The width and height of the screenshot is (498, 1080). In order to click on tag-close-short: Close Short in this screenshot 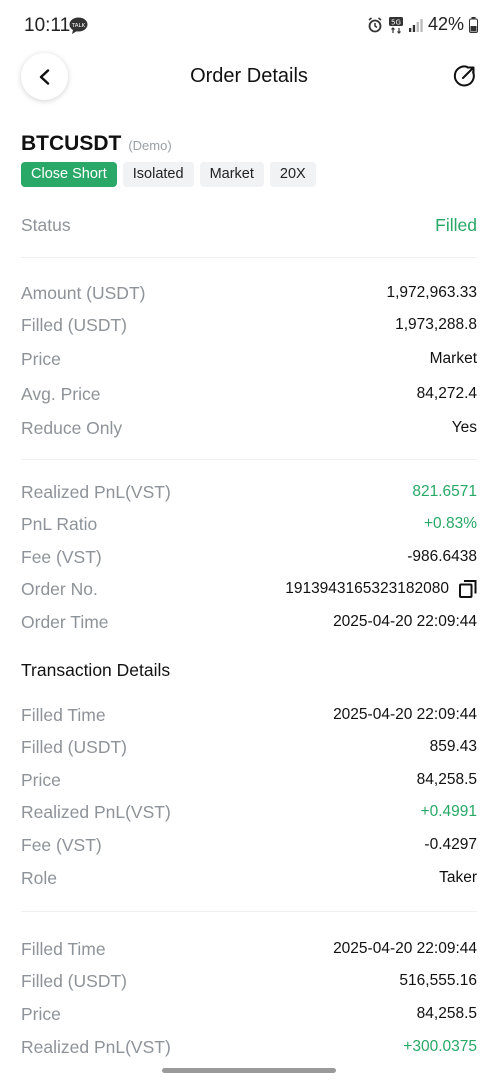, I will do `click(69, 174)`.